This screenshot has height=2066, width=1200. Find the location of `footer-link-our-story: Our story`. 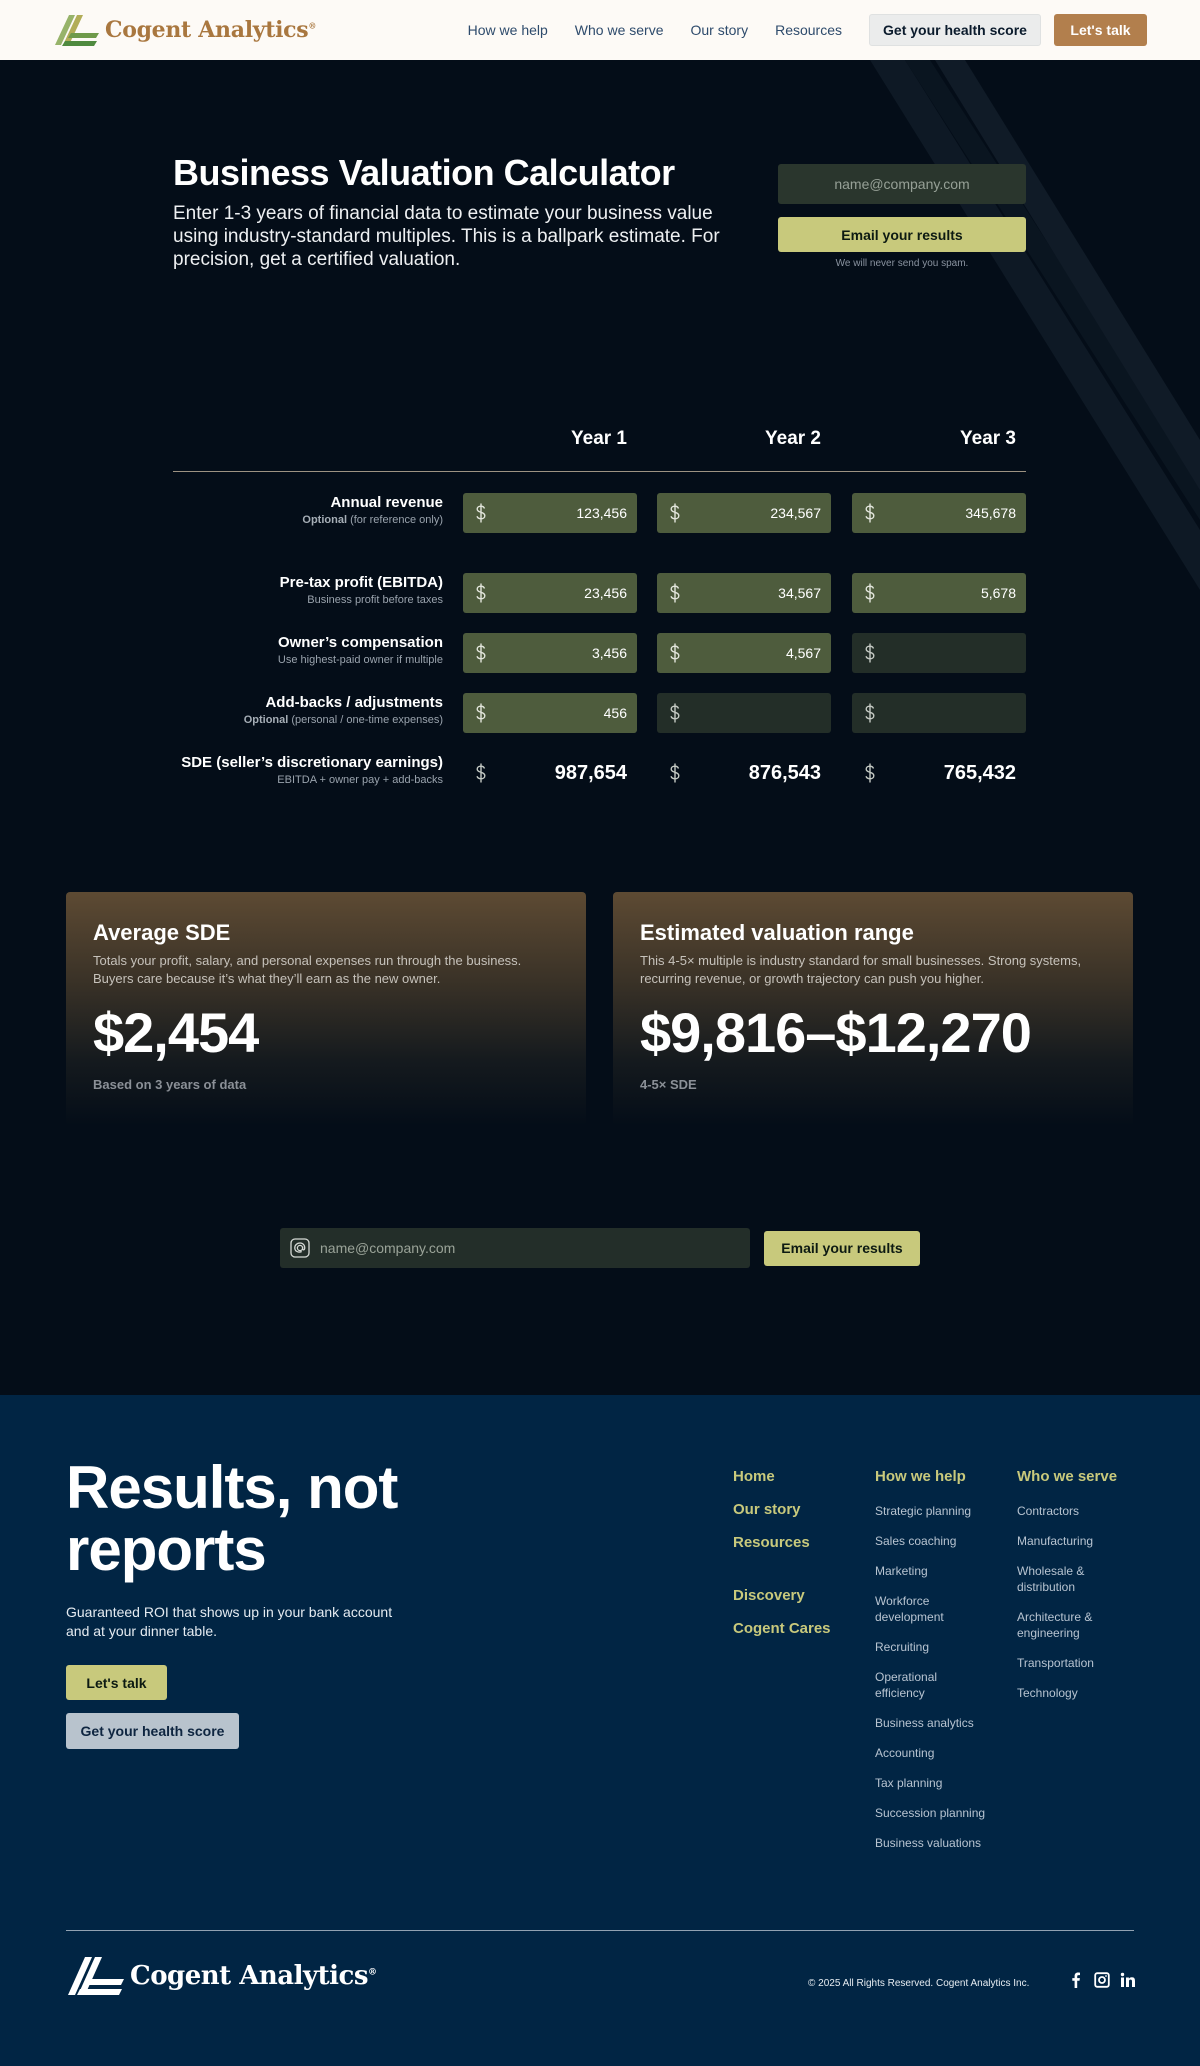

footer-link-our-story: Our story is located at coordinates (782, 1509).